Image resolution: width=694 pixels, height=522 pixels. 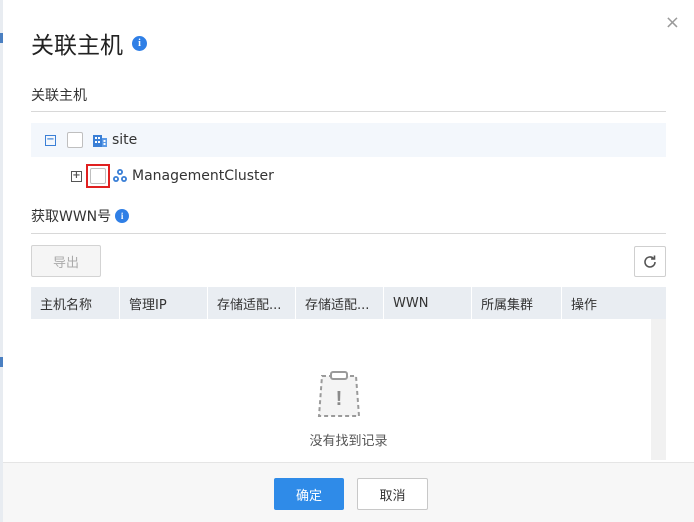 I want to click on column-header-cluster: 所属集群, so click(x=517, y=303).